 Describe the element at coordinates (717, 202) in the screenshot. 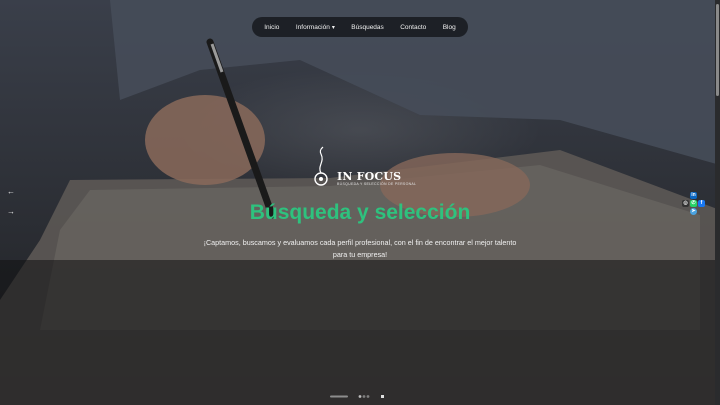

I see `page-scrollbar` at that location.